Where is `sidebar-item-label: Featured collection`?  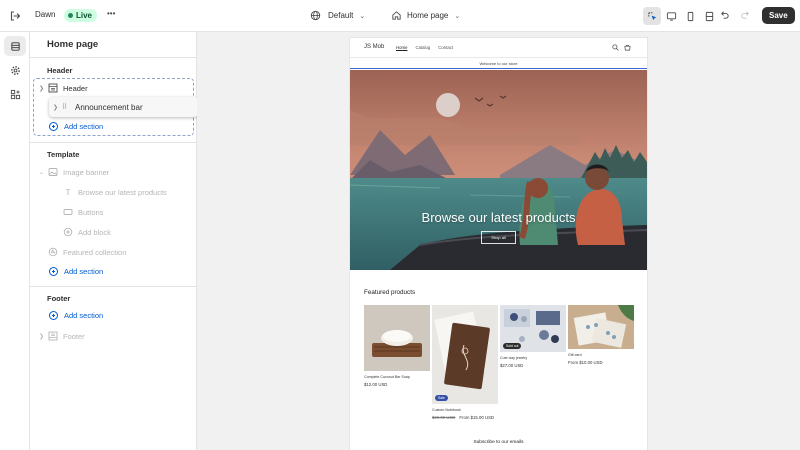
sidebar-item-label: Featured collection is located at coordinates (95, 252).